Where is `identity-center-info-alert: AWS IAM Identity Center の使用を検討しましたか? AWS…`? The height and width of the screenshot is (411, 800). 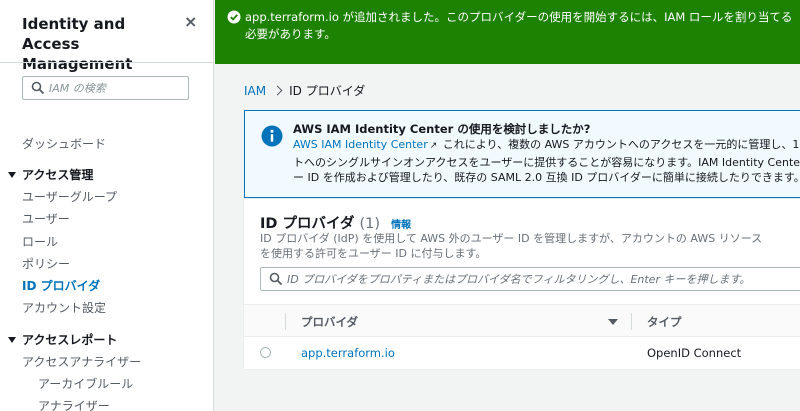 identity-center-info-alert: AWS IAM Identity Center の使用を検討しましたか? AWS… is located at coordinates (522, 154).